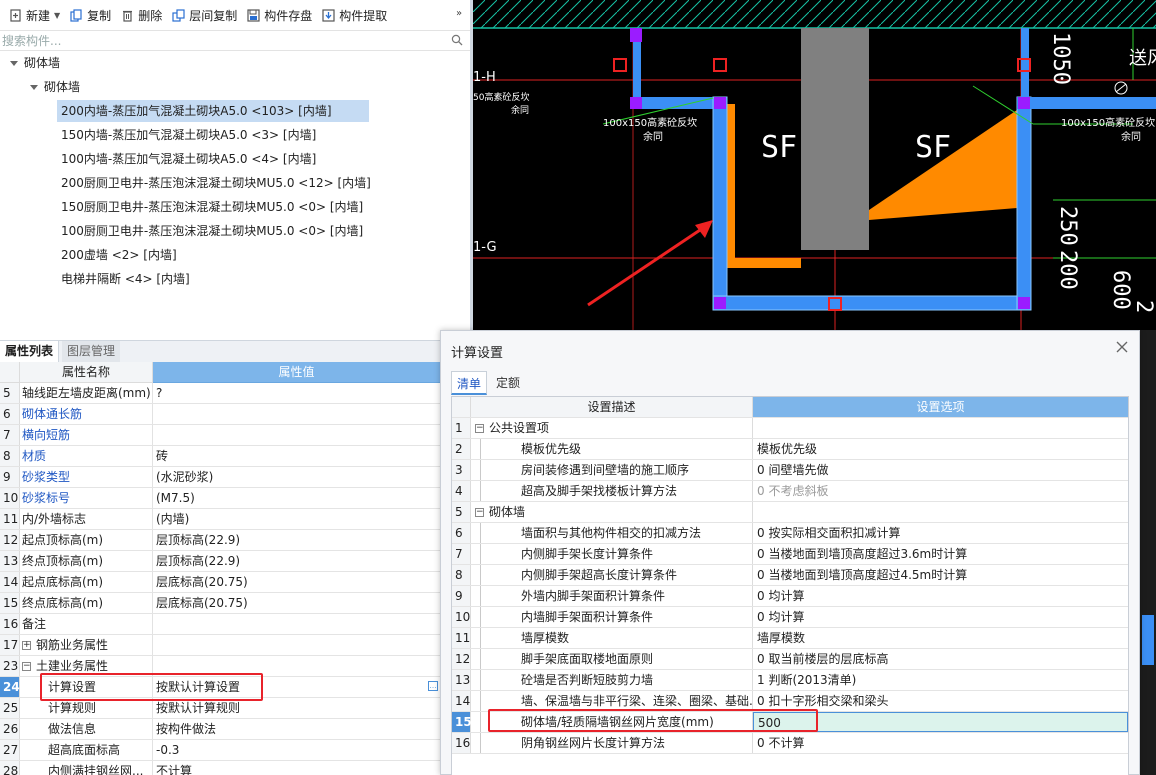 This screenshot has width=1156, height=775. What do you see at coordinates (26, 645) in the screenshot?
I see `expand-plus-icon: +` at bounding box center [26, 645].